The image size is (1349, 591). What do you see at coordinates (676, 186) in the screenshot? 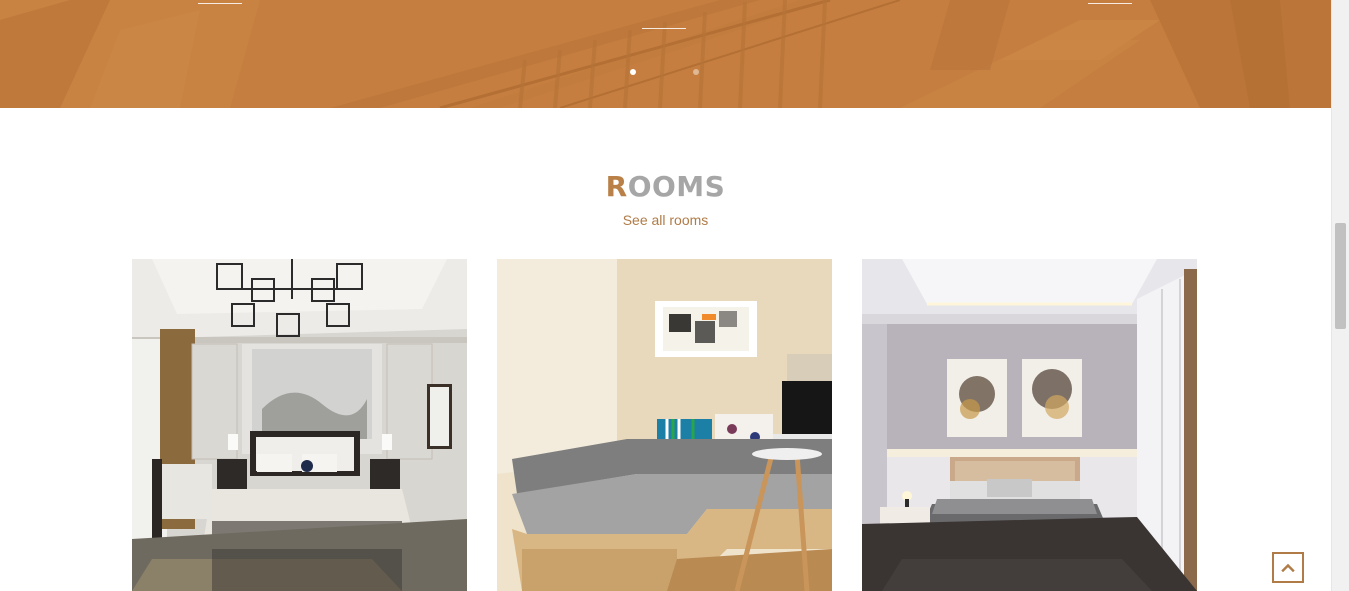
I see `title-rest: OOMS` at bounding box center [676, 186].